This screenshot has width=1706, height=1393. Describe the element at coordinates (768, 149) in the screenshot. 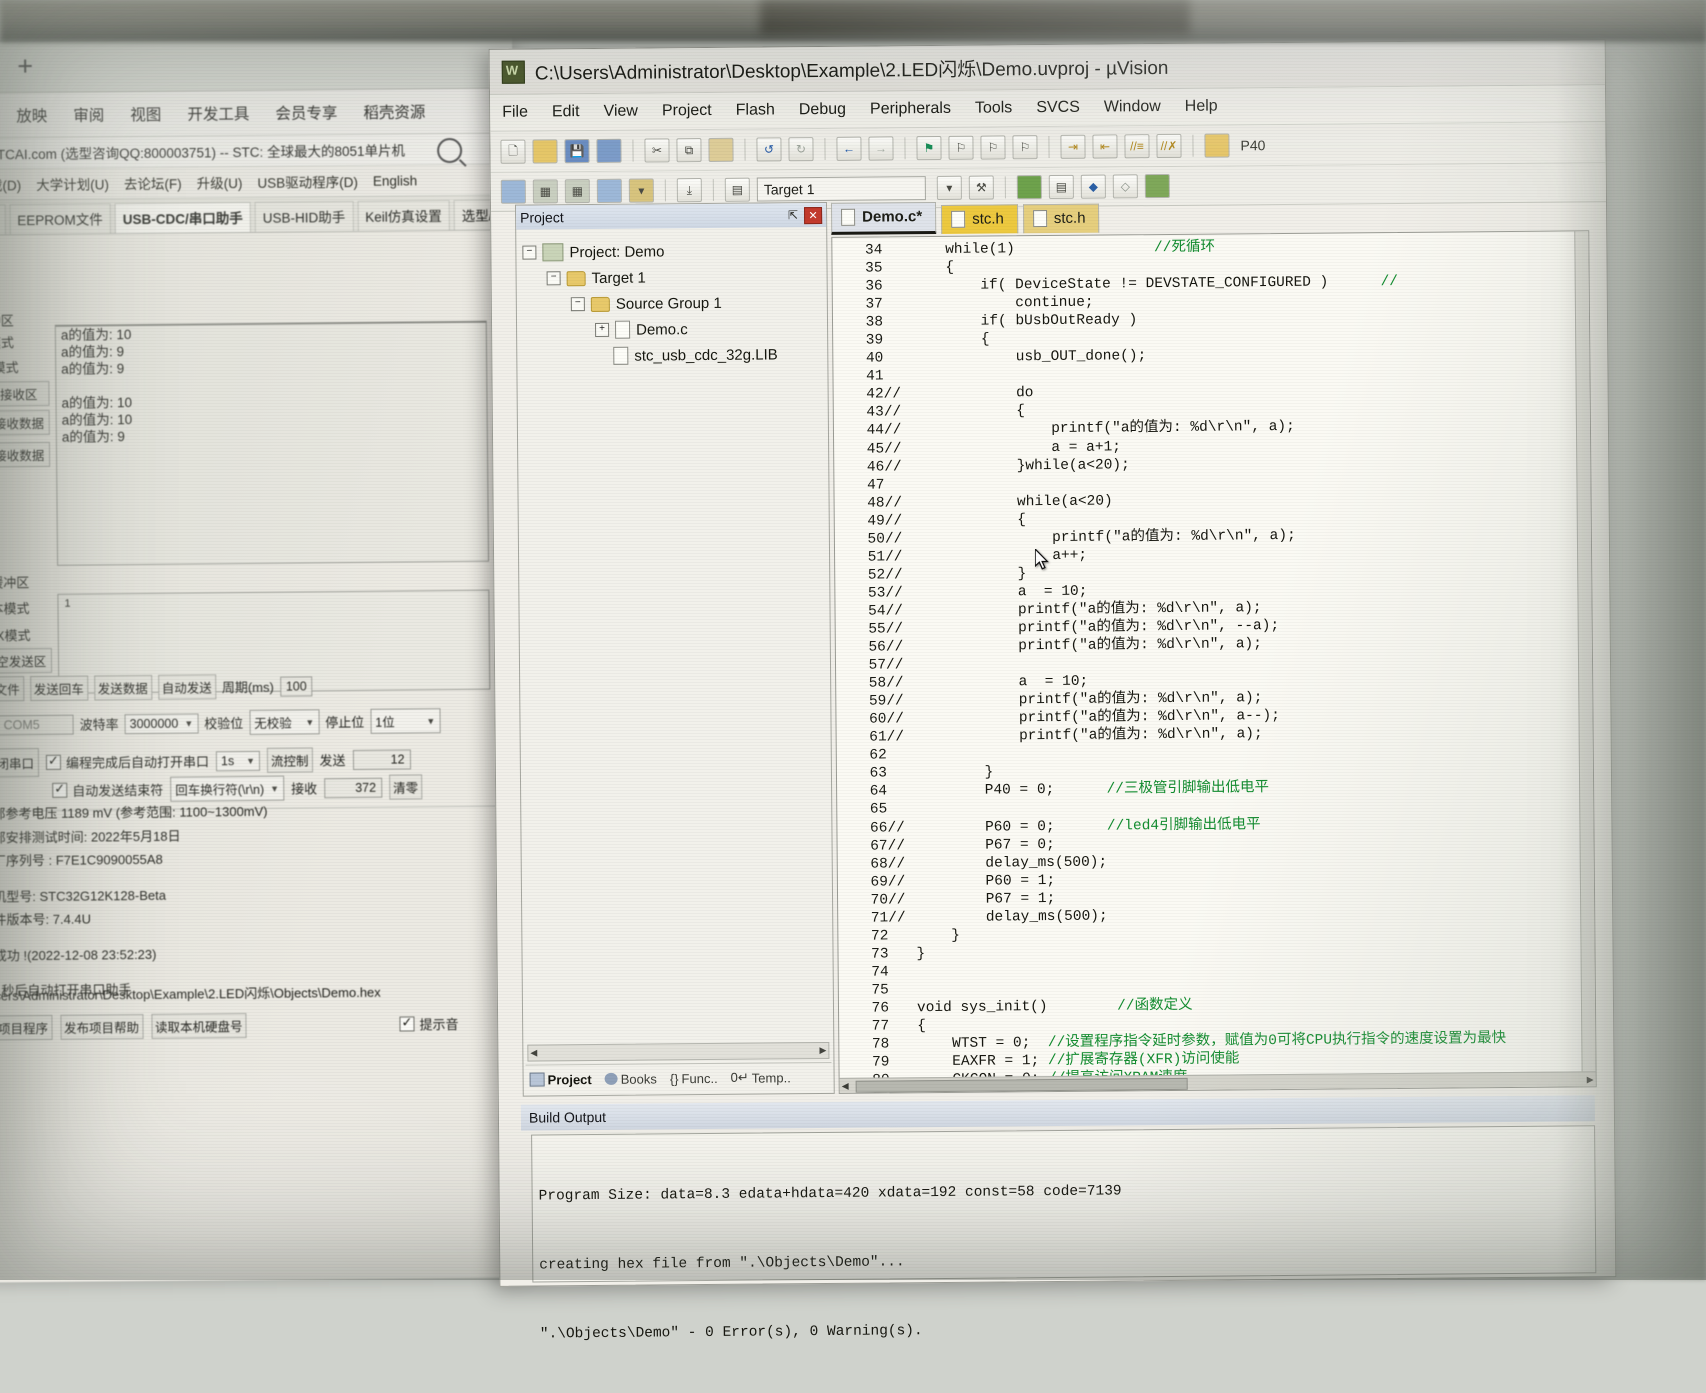

I see `undo-icon: ↺` at that location.